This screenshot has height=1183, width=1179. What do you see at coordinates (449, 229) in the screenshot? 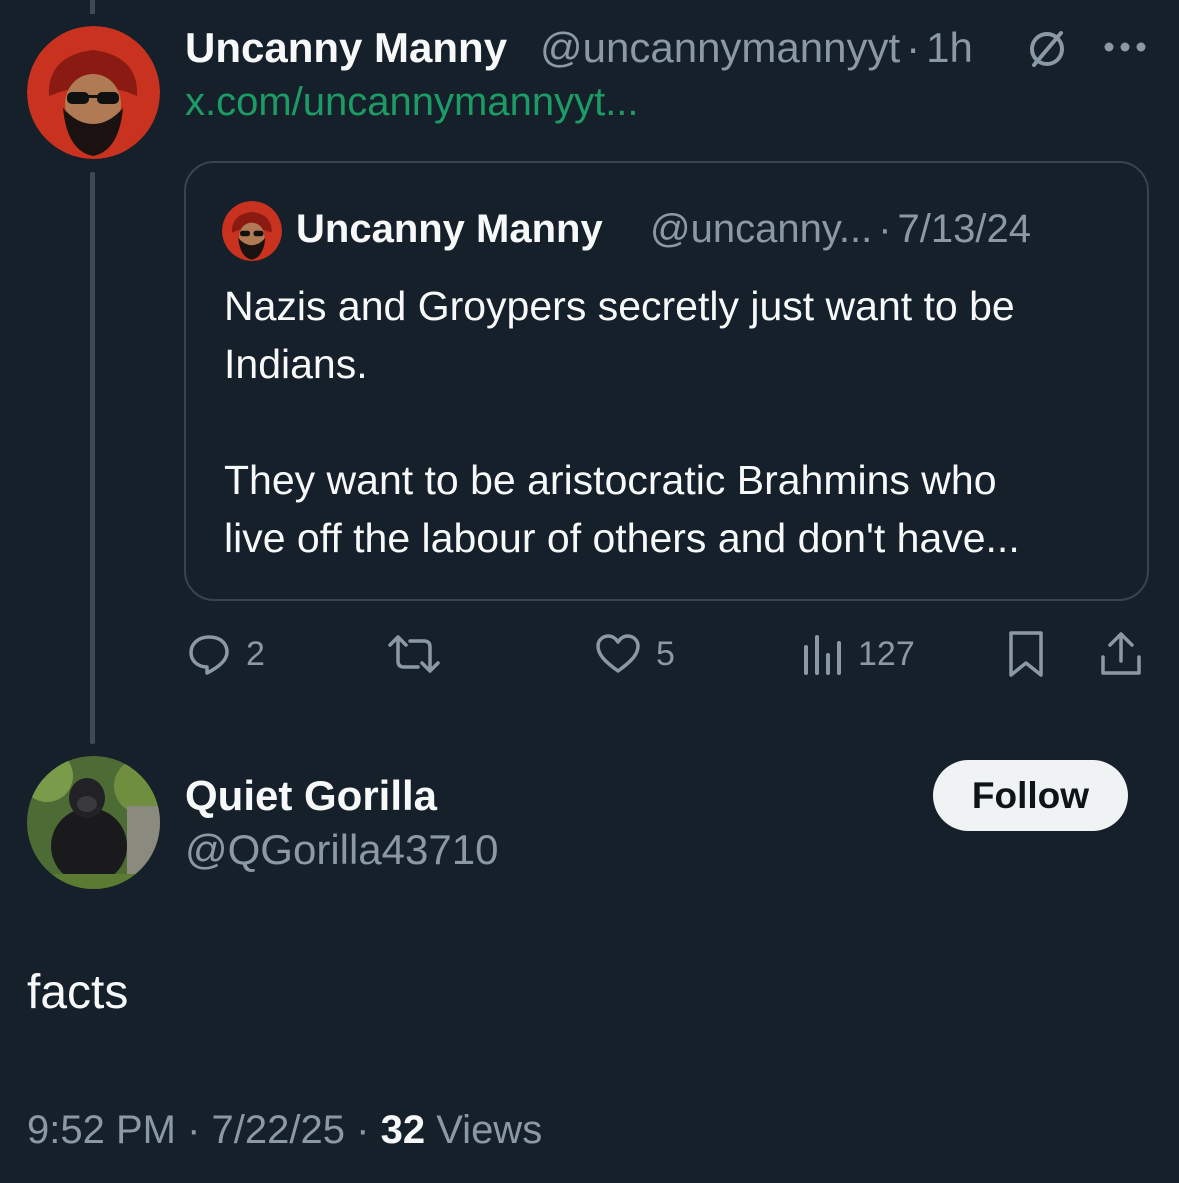
I see `quoted-author-name: Uncanny Manny` at bounding box center [449, 229].